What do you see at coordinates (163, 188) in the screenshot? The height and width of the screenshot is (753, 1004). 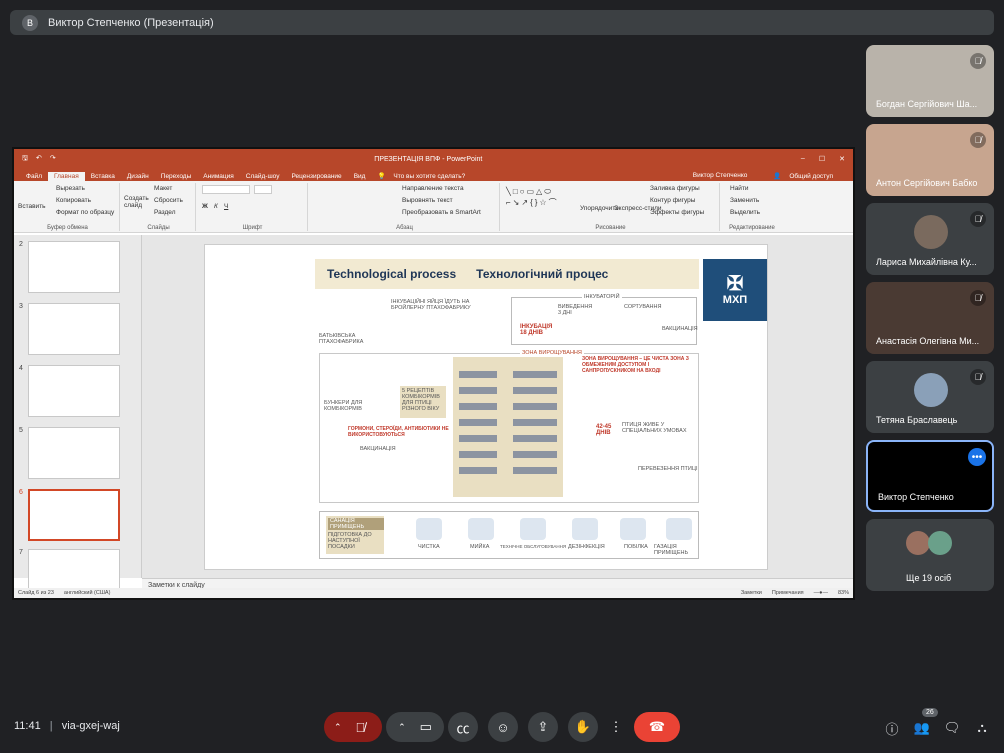 I see `layout-button: Макет` at bounding box center [163, 188].